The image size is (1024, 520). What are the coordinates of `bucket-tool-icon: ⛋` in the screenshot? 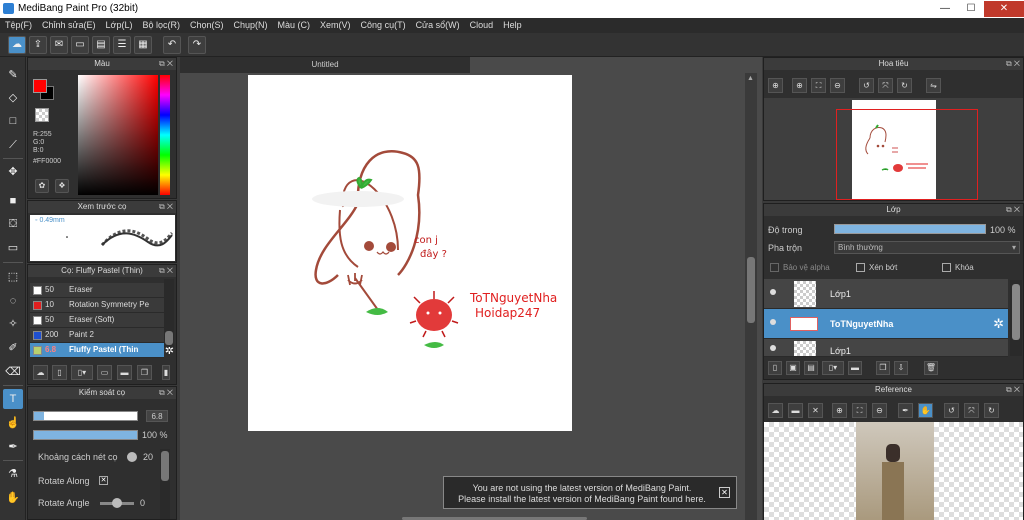 It's located at (13, 224).